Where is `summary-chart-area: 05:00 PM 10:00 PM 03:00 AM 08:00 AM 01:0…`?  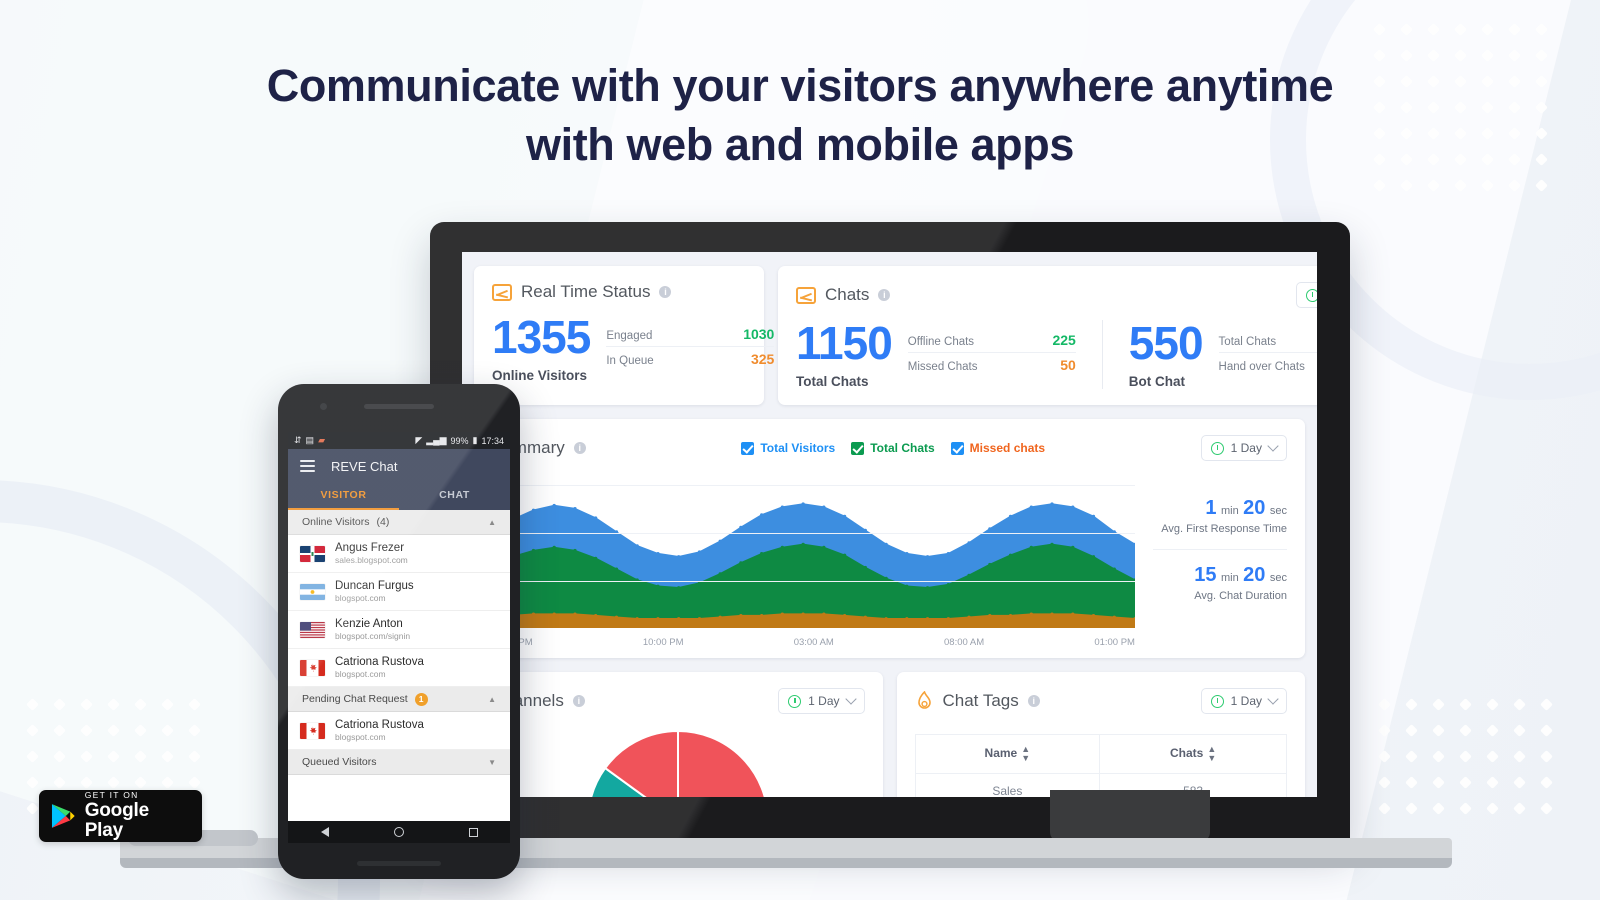 summary-chart-area: 05:00 PM 10:00 PM 03:00 AM 08:00 AM 01:0… is located at coordinates (888, 557).